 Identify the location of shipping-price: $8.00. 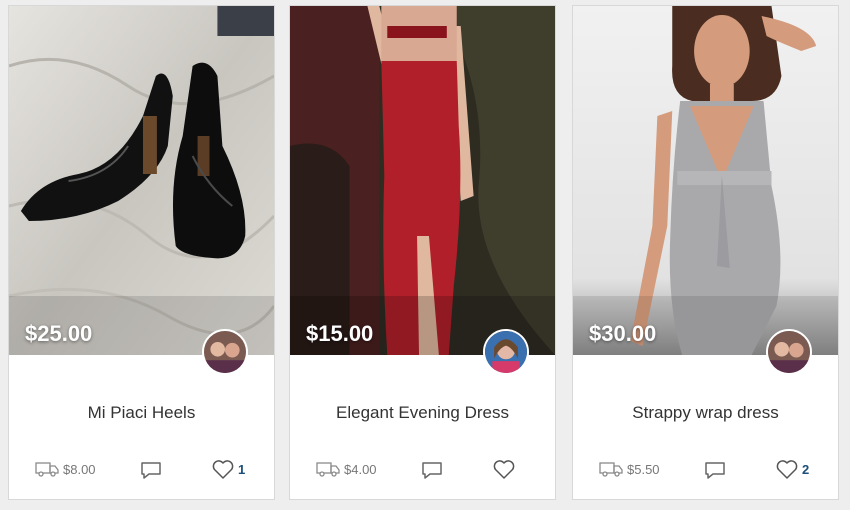
(79, 469).